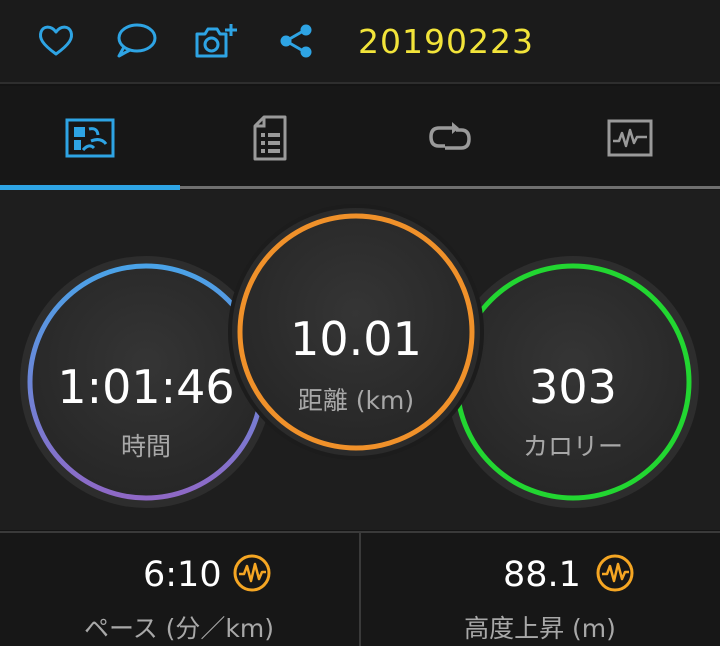 The image size is (720, 646). I want to click on share-icon, so click(296, 41).